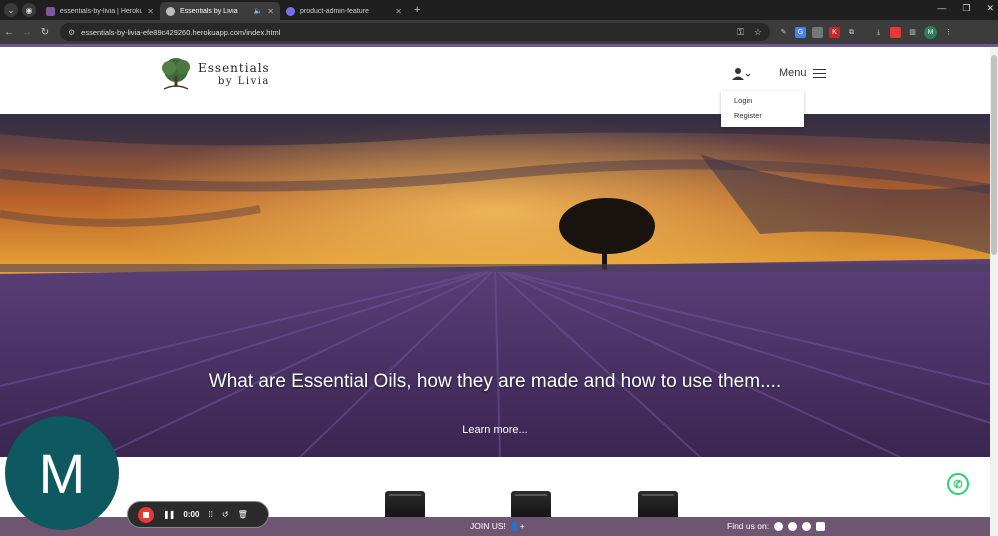  I want to click on hamburger-icon, so click(819, 73).